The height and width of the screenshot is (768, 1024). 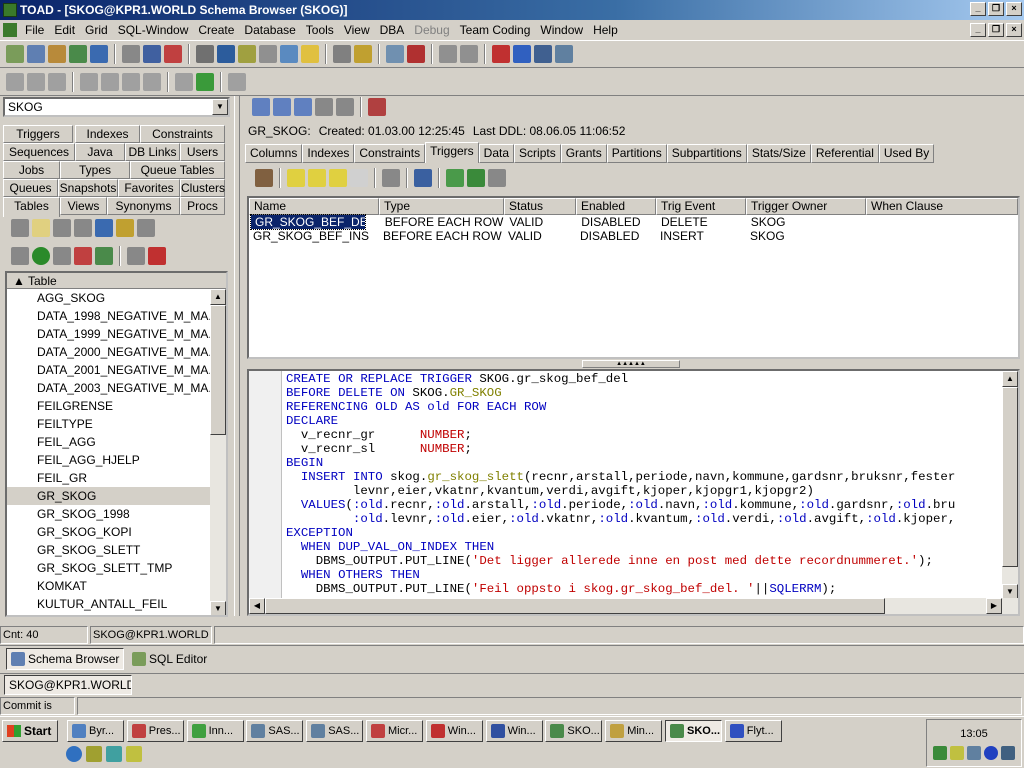 I want to click on tab-constraints: Constraints, so click(x=182, y=134).